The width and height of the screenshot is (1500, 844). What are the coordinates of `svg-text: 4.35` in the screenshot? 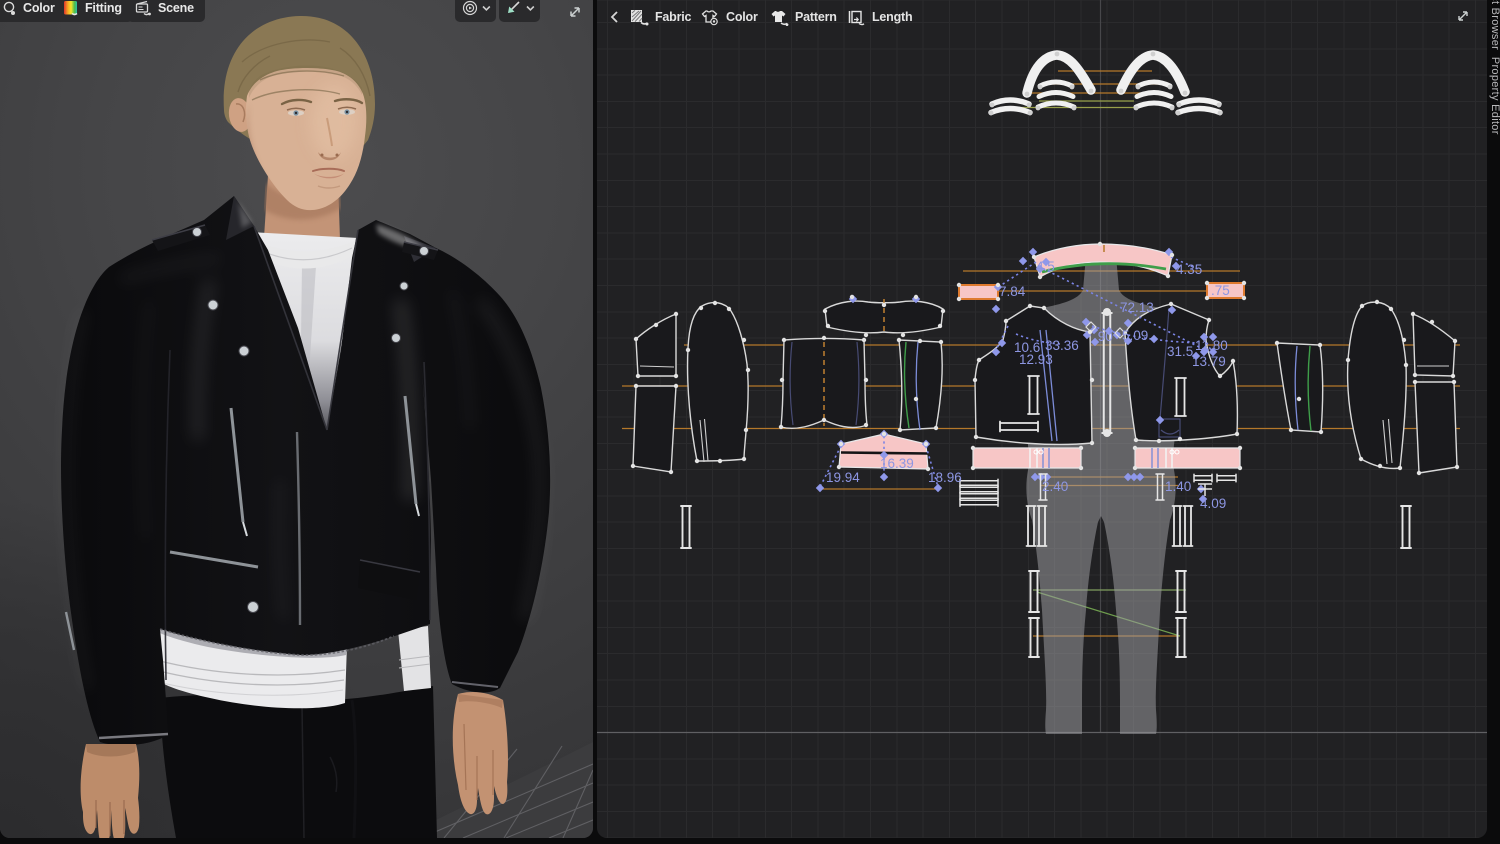 It's located at (1189, 269).